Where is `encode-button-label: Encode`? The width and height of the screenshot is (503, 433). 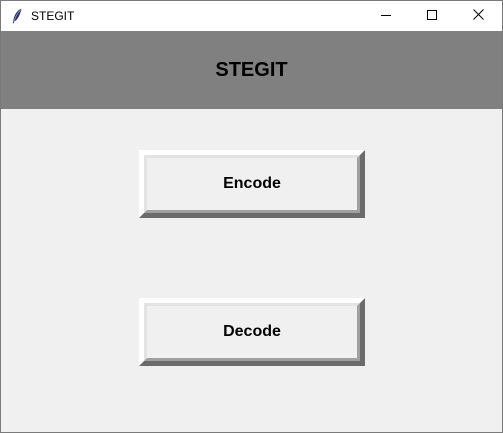 encode-button-label: Encode is located at coordinates (252, 183).